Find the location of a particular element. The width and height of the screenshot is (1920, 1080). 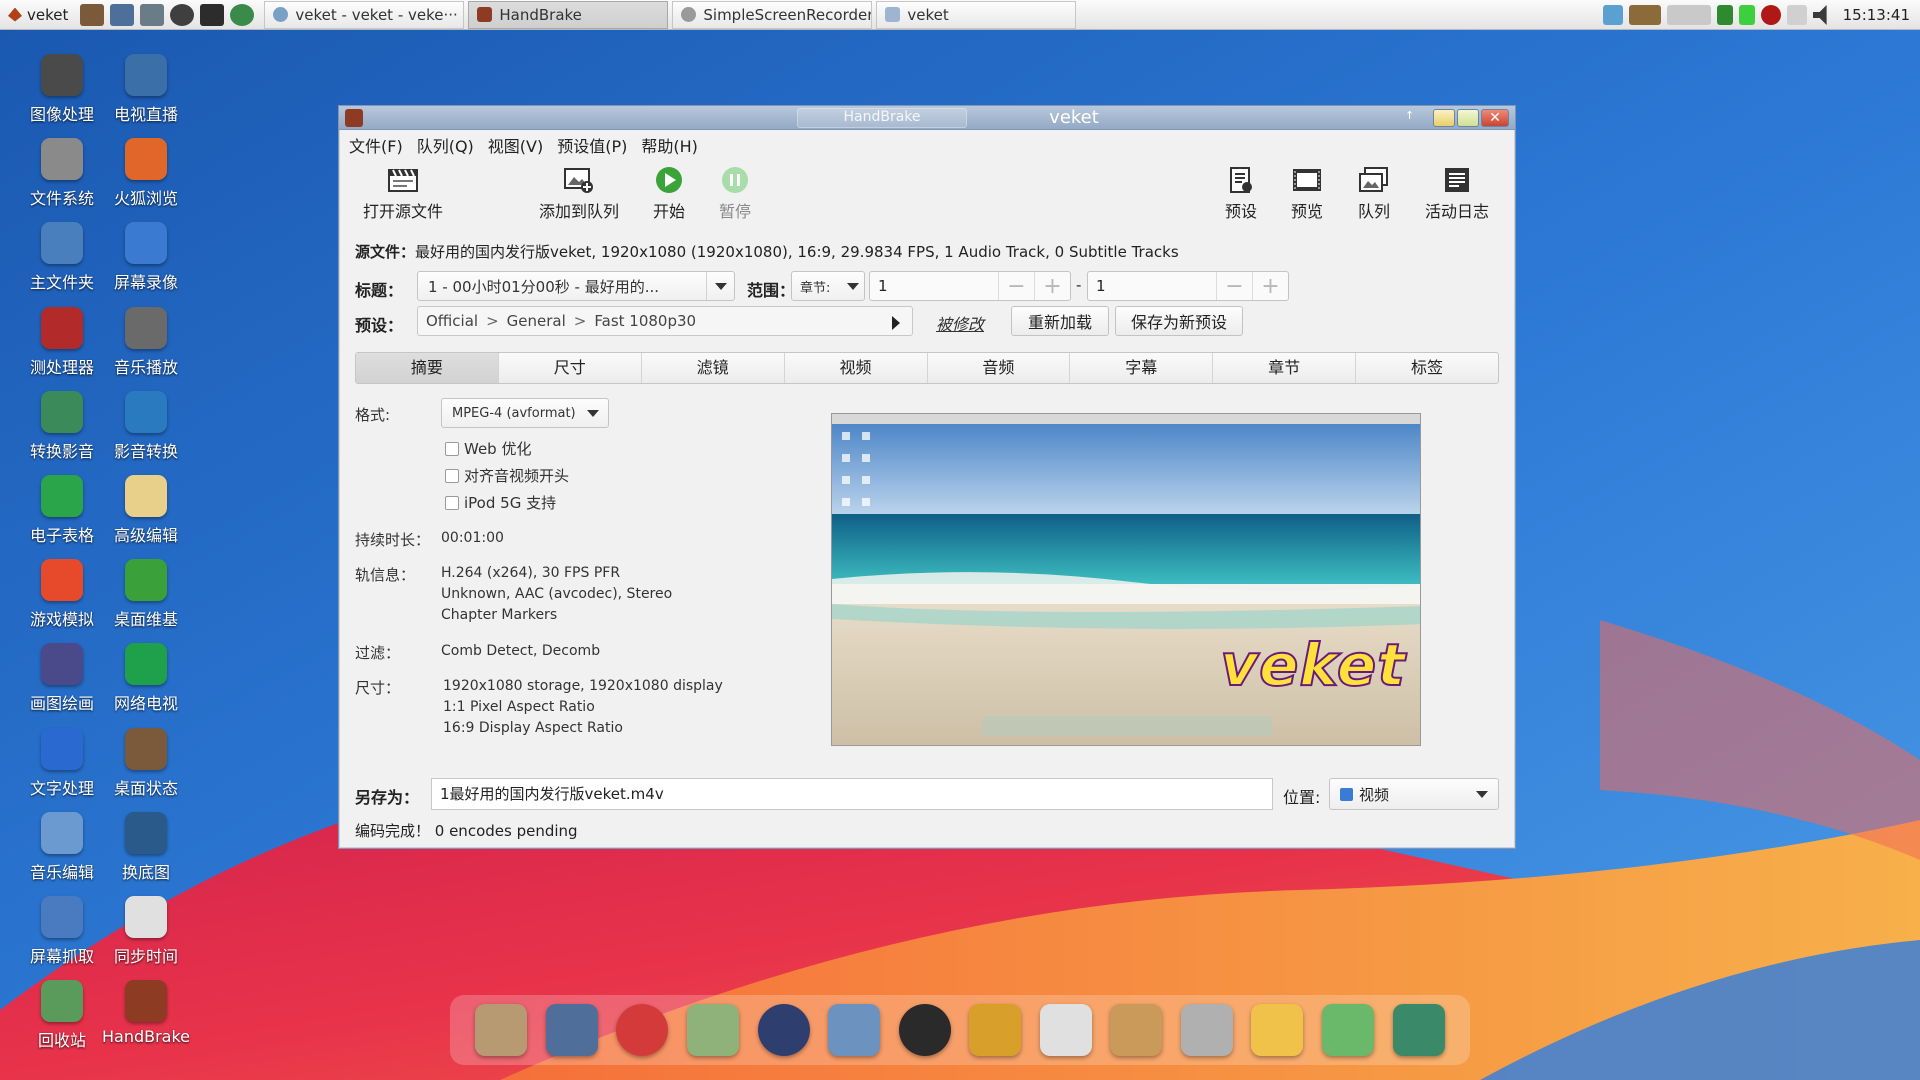

range-type-select: 章节: is located at coordinates (828, 286).